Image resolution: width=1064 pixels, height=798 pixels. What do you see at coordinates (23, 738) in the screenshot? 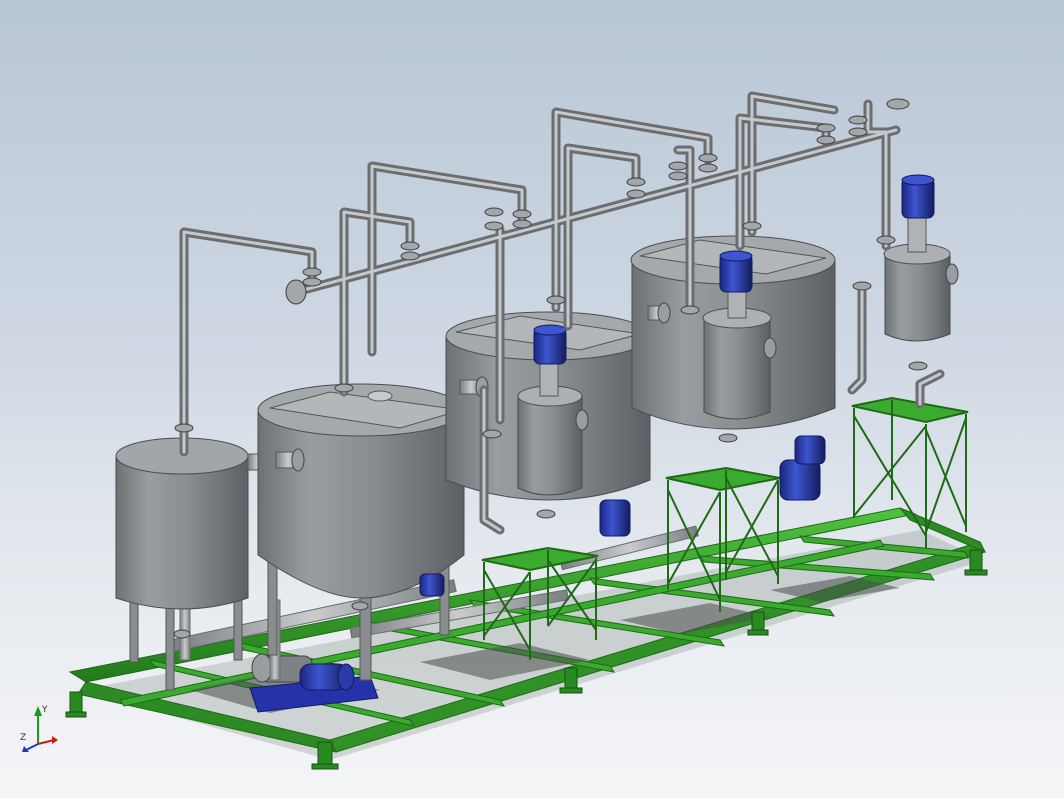
I see `triad-z-label: Z` at bounding box center [23, 738].